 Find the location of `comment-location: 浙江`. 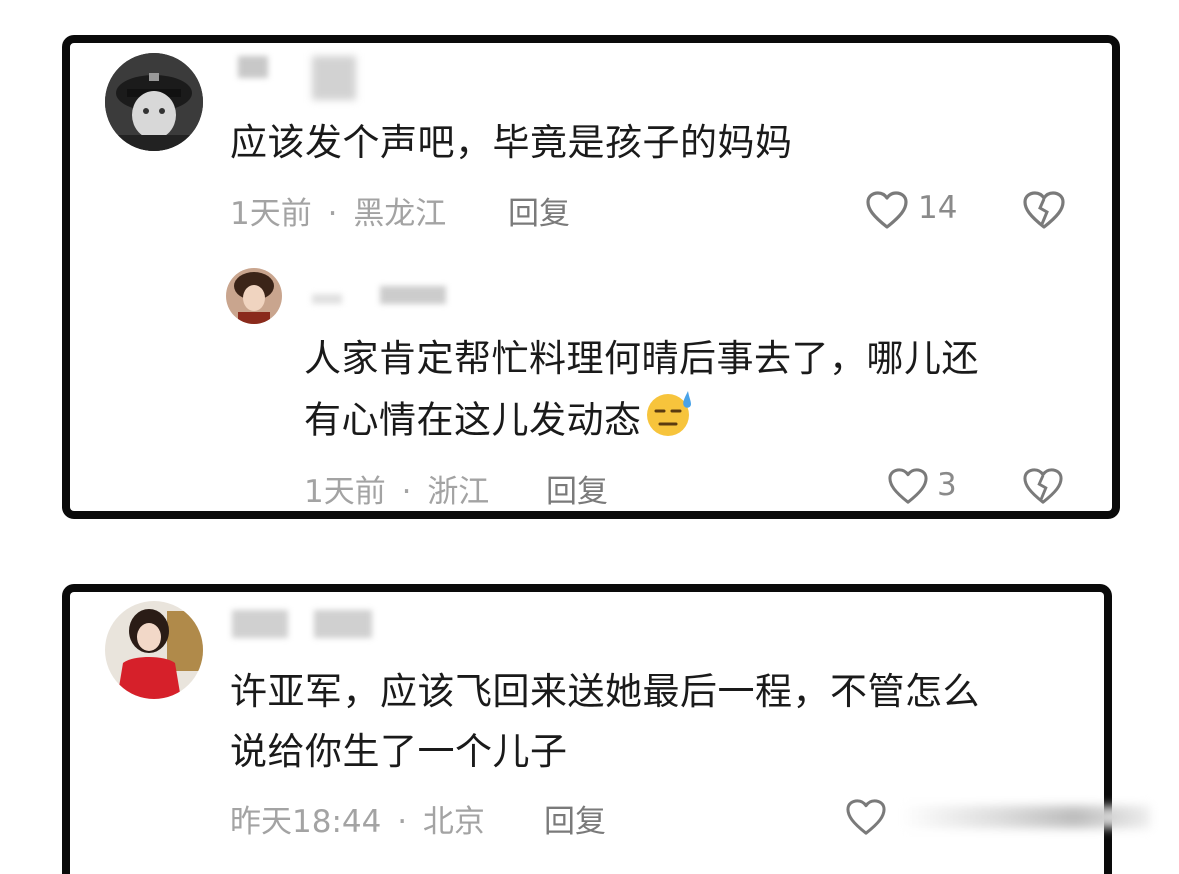

comment-location: 浙江 is located at coordinates (458, 492).